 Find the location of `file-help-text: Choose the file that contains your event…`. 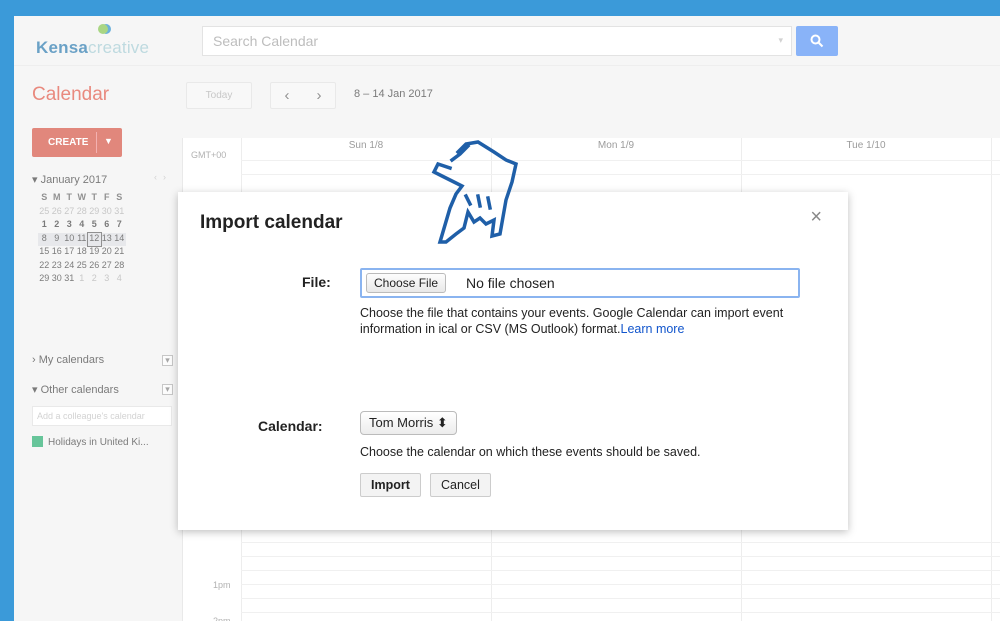

file-help-text: Choose the file that contains your event… is located at coordinates (572, 321).